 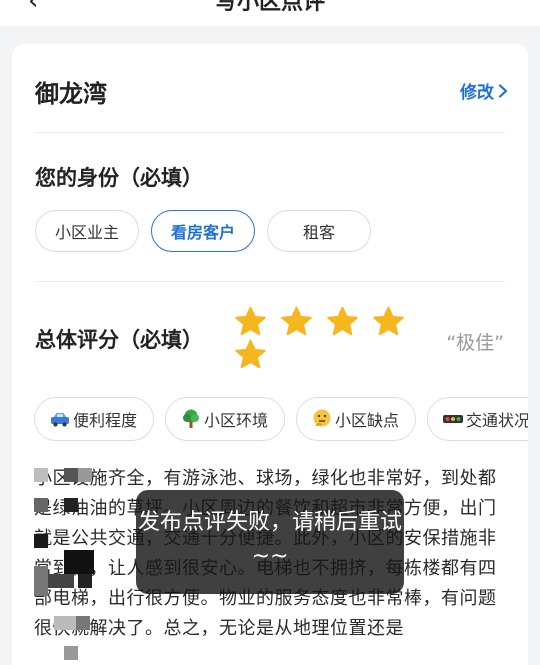 I want to click on tag-label: 便利程度, so click(x=105, y=420).